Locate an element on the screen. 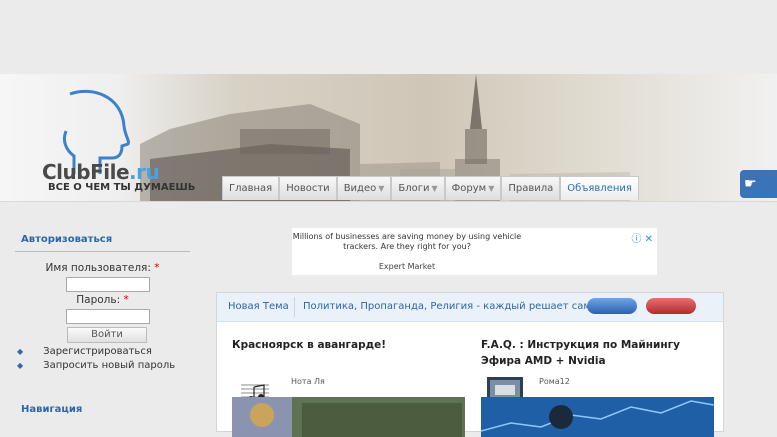 This screenshot has height=437, width=777. nav-item-ads: Объявления is located at coordinates (599, 188).